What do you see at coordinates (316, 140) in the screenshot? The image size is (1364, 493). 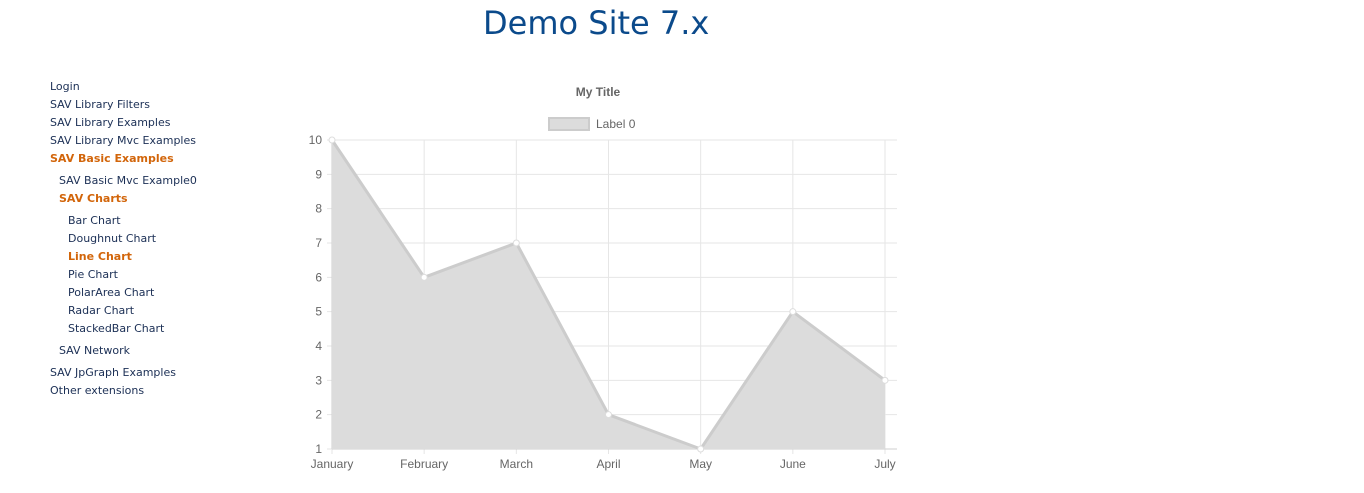 I see `y-tick-label: 10` at bounding box center [316, 140].